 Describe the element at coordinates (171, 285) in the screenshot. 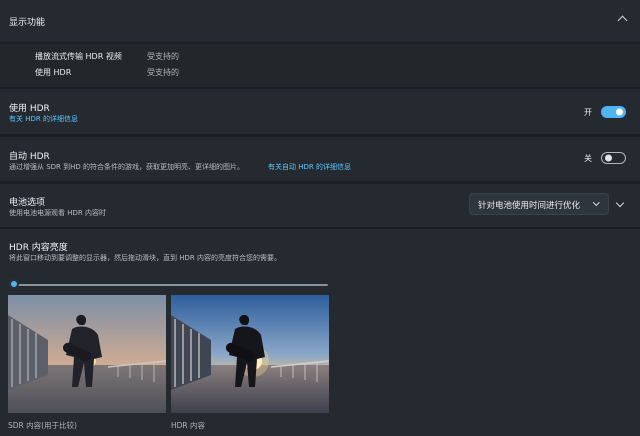

I see `hdr-brightness-slider-track` at that location.